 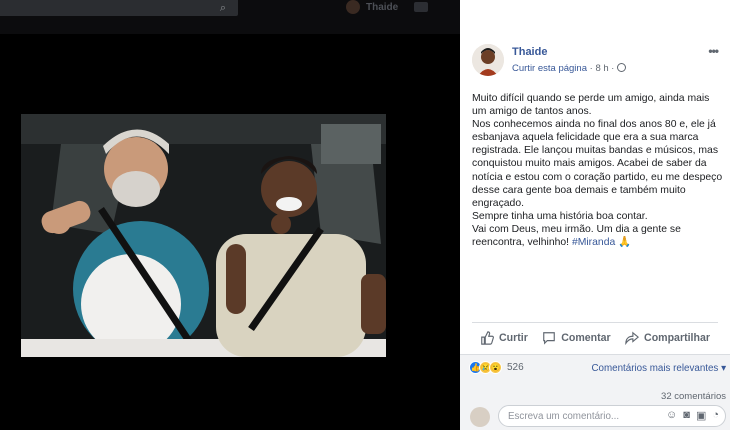 I want to click on like-button: Curtir, so click(x=504, y=337).